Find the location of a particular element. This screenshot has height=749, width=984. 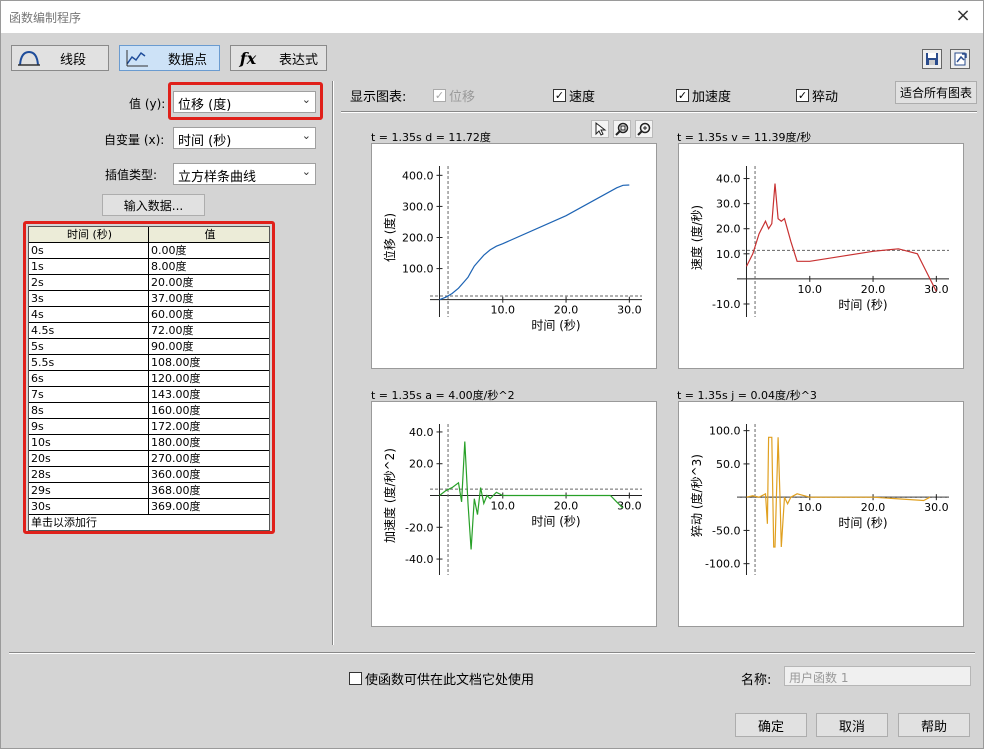

table-row: 5.5s 108.00度 is located at coordinates (149, 363).